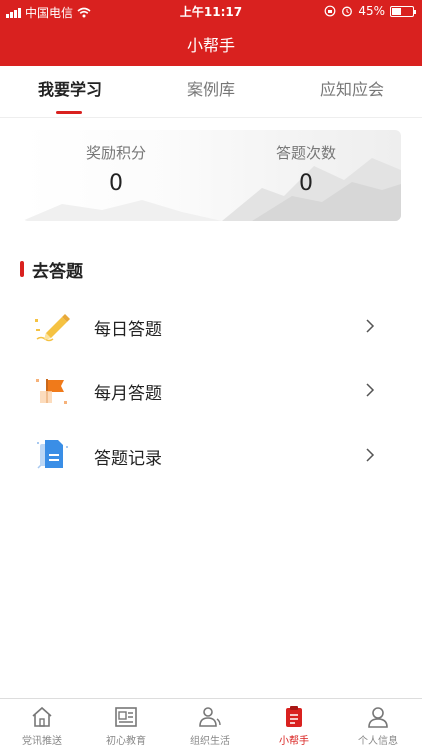 This screenshot has height=750, width=422. I want to click on quiz-records-label: 答题记录, so click(128, 459).